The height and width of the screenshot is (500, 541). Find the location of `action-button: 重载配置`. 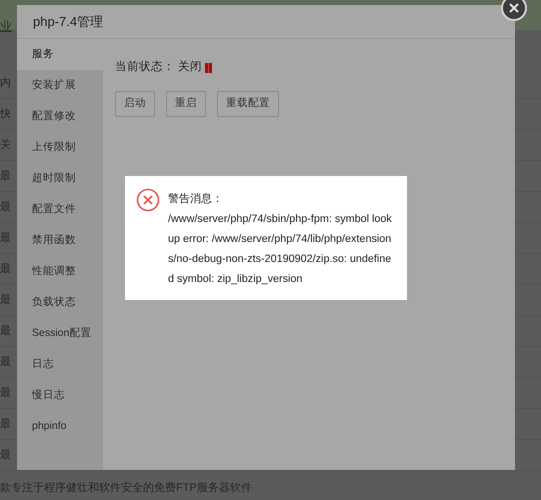

action-button: 重载配置 is located at coordinates (248, 104).